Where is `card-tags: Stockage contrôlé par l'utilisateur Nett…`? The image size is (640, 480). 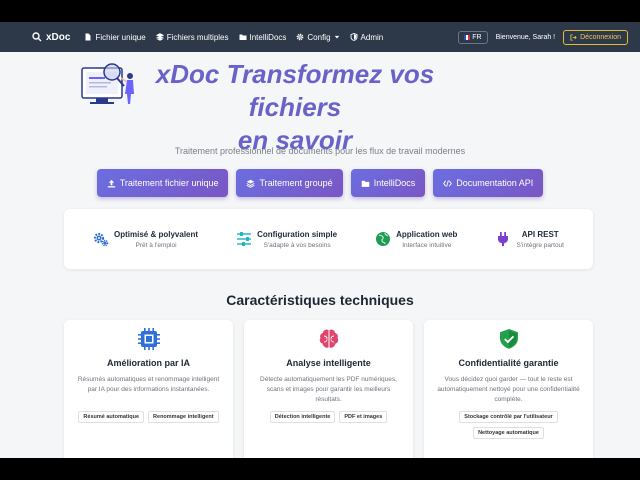
card-tags: Stockage contrôlé par l'utilisateur Nett… is located at coordinates (508, 425).